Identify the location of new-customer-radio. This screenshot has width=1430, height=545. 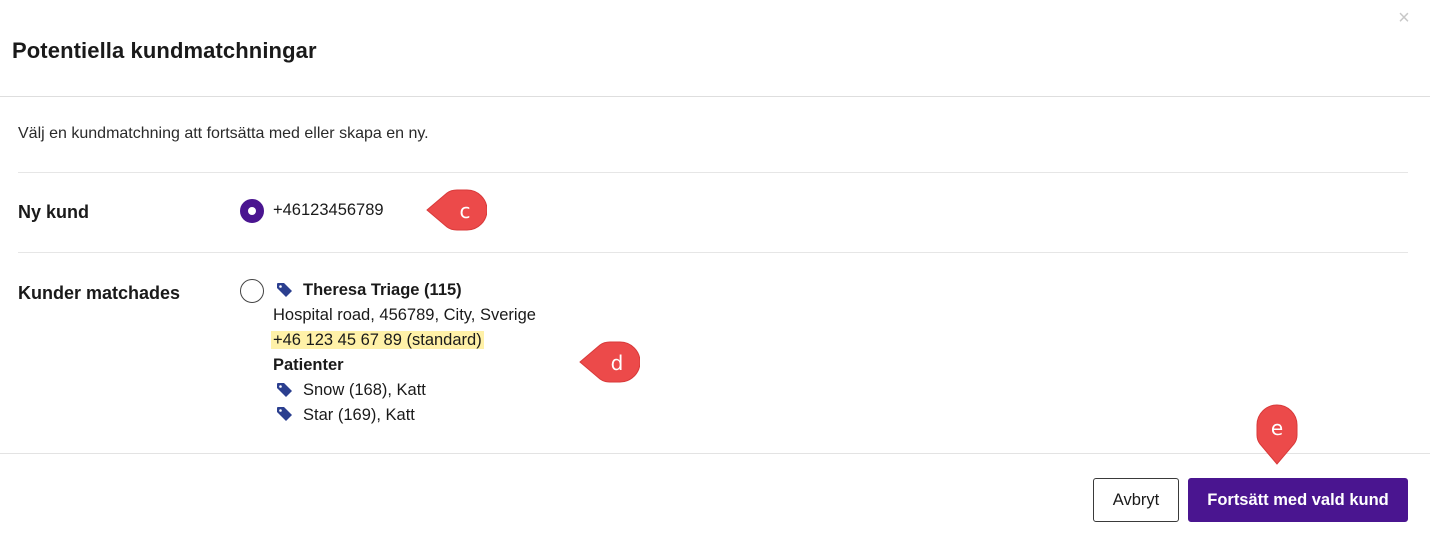
(252, 211).